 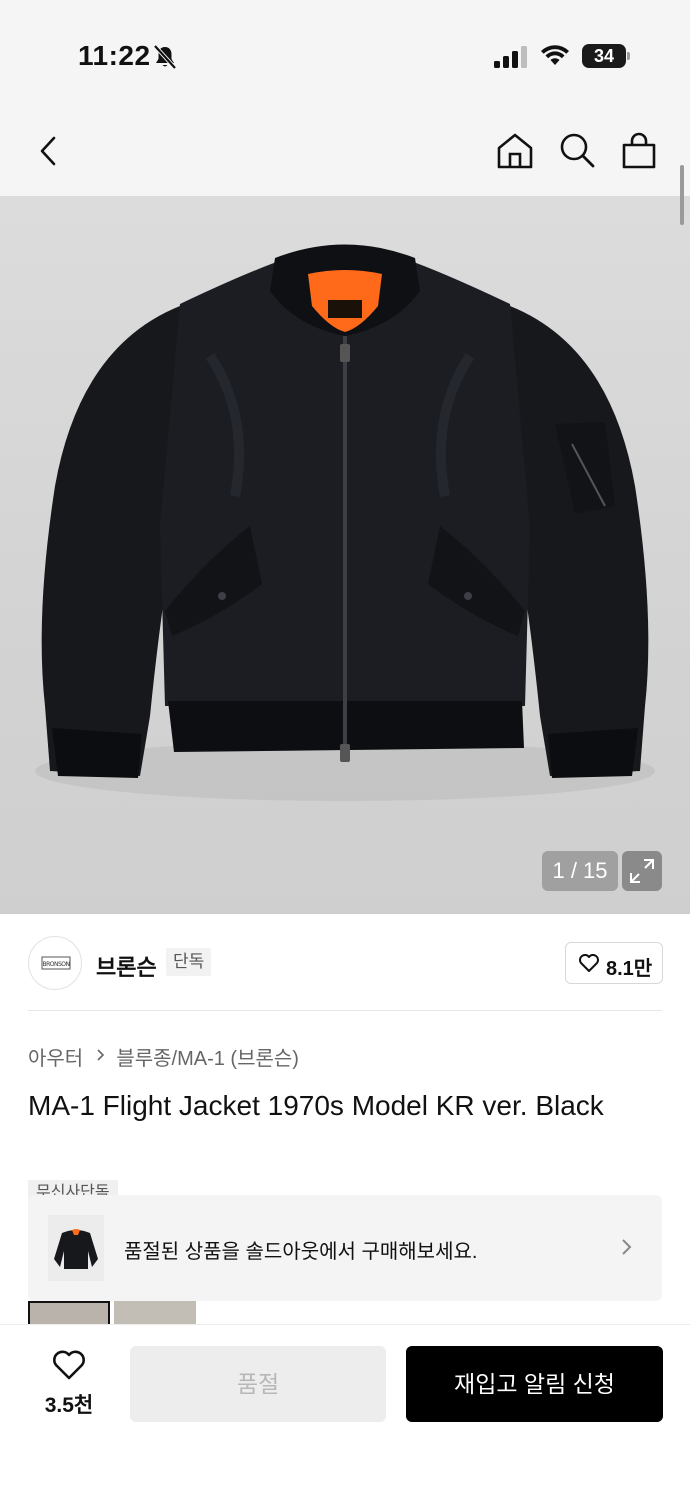 I want to click on color-options, so click(x=128, y=1313).